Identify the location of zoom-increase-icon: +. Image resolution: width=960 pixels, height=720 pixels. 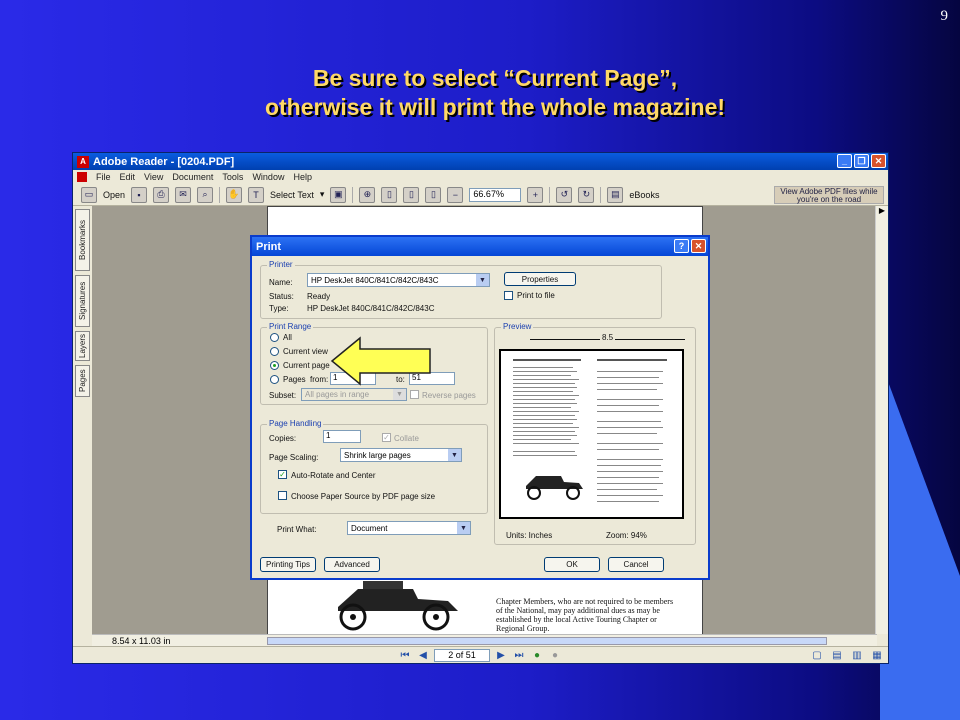
(535, 194).